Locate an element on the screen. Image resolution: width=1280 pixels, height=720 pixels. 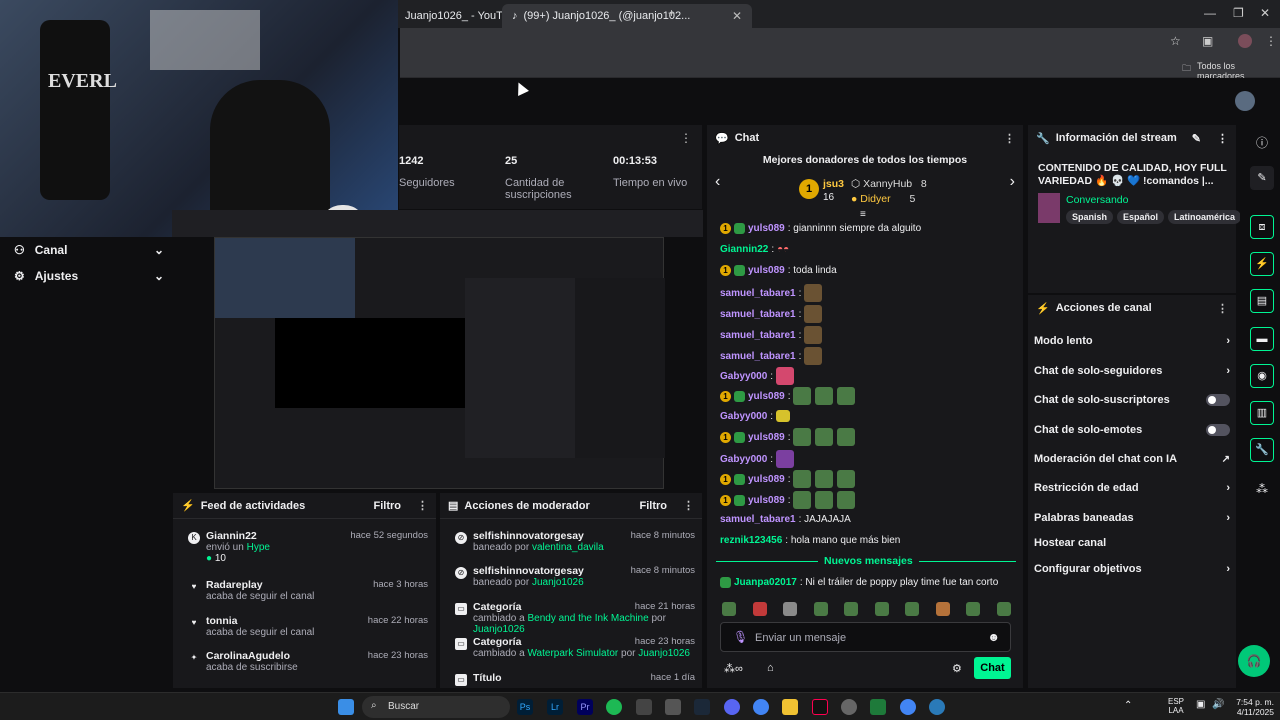
points-icon: ⁂∞ is located at coordinates (733, 668).